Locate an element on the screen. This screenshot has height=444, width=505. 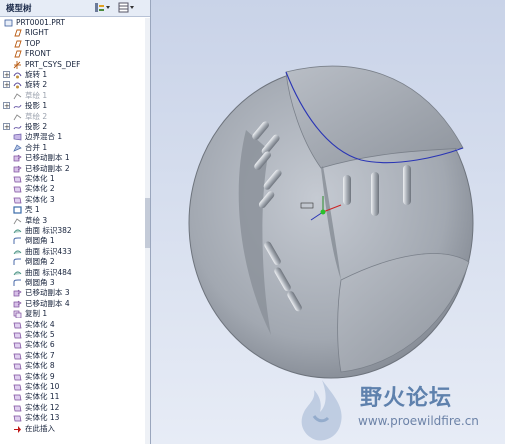
tree-item: 实体化 13 is located at coordinates (72, 418).